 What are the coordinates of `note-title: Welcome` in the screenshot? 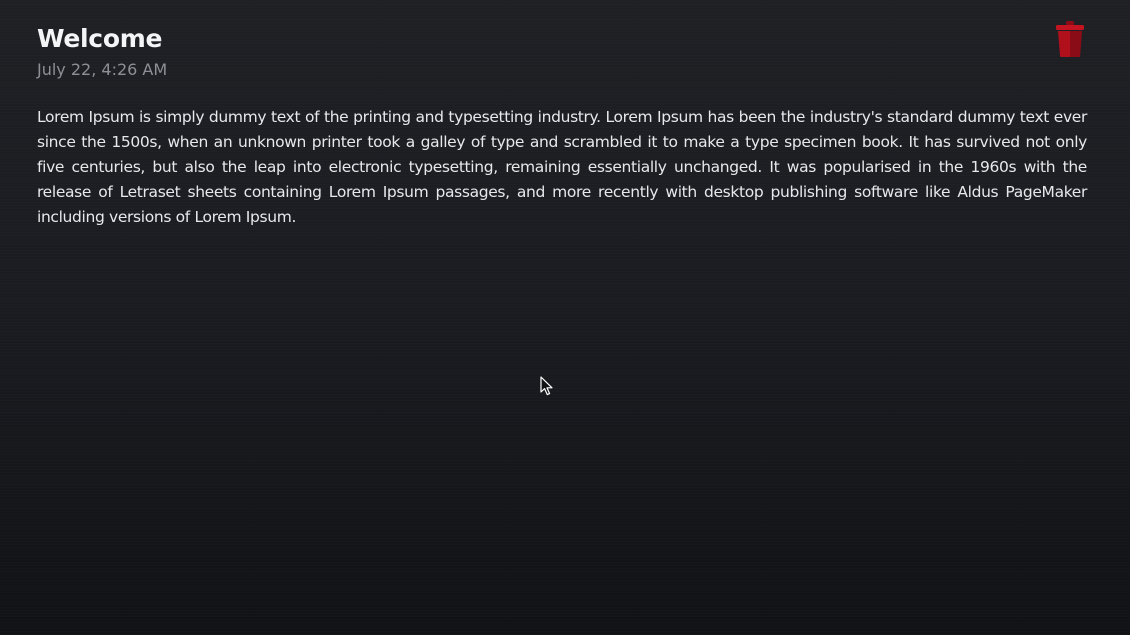 It's located at (100, 38).